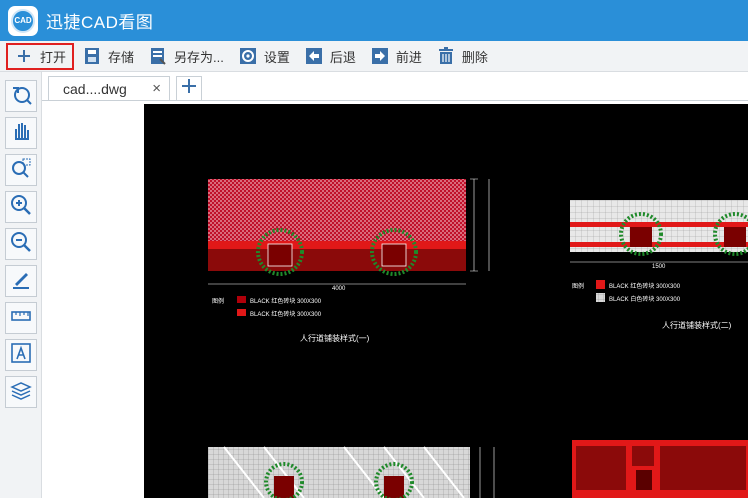  I want to click on save-label: 存储, so click(121, 57).